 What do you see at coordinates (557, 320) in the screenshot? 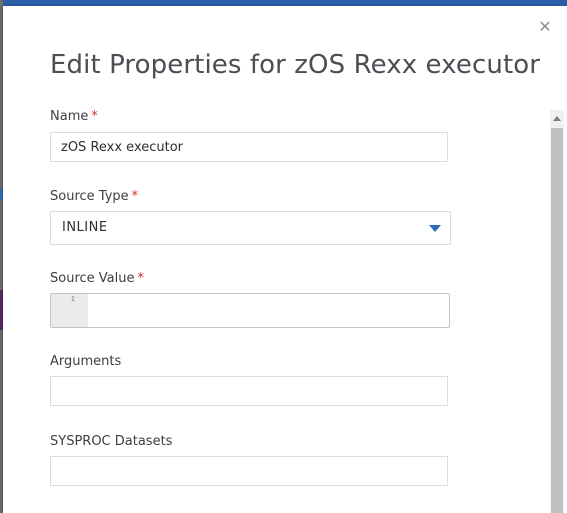
I see `scrollbar-thumb` at bounding box center [557, 320].